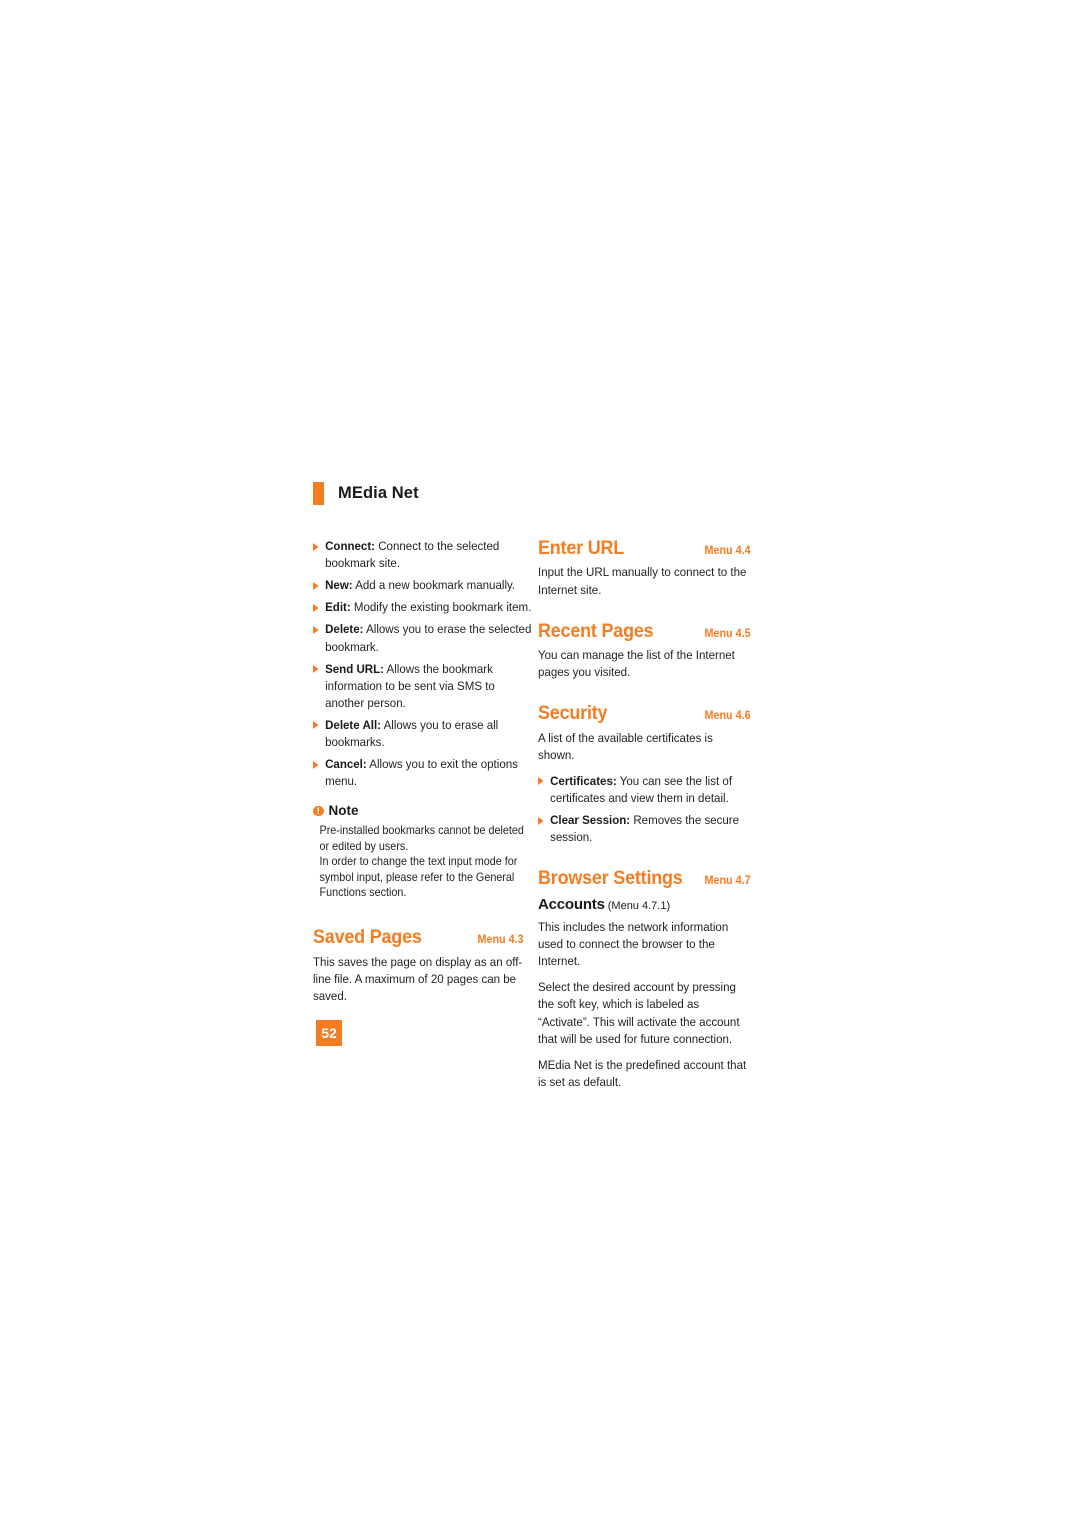 The width and height of the screenshot is (1080, 1527). Describe the element at coordinates (378, 493) in the screenshot. I see `running-head-title: MEdia Net` at that location.